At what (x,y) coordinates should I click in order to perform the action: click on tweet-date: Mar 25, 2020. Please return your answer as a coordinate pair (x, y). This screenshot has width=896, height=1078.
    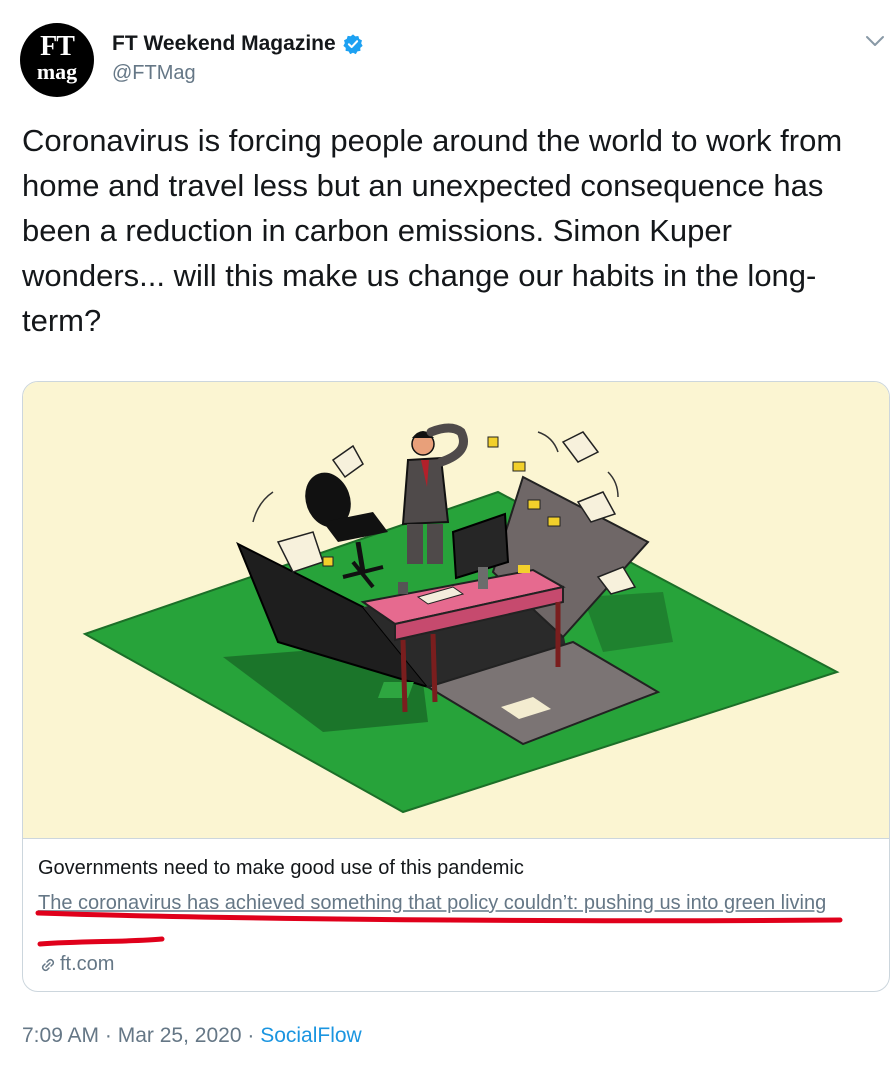
    Looking at the image, I should click on (180, 1035).